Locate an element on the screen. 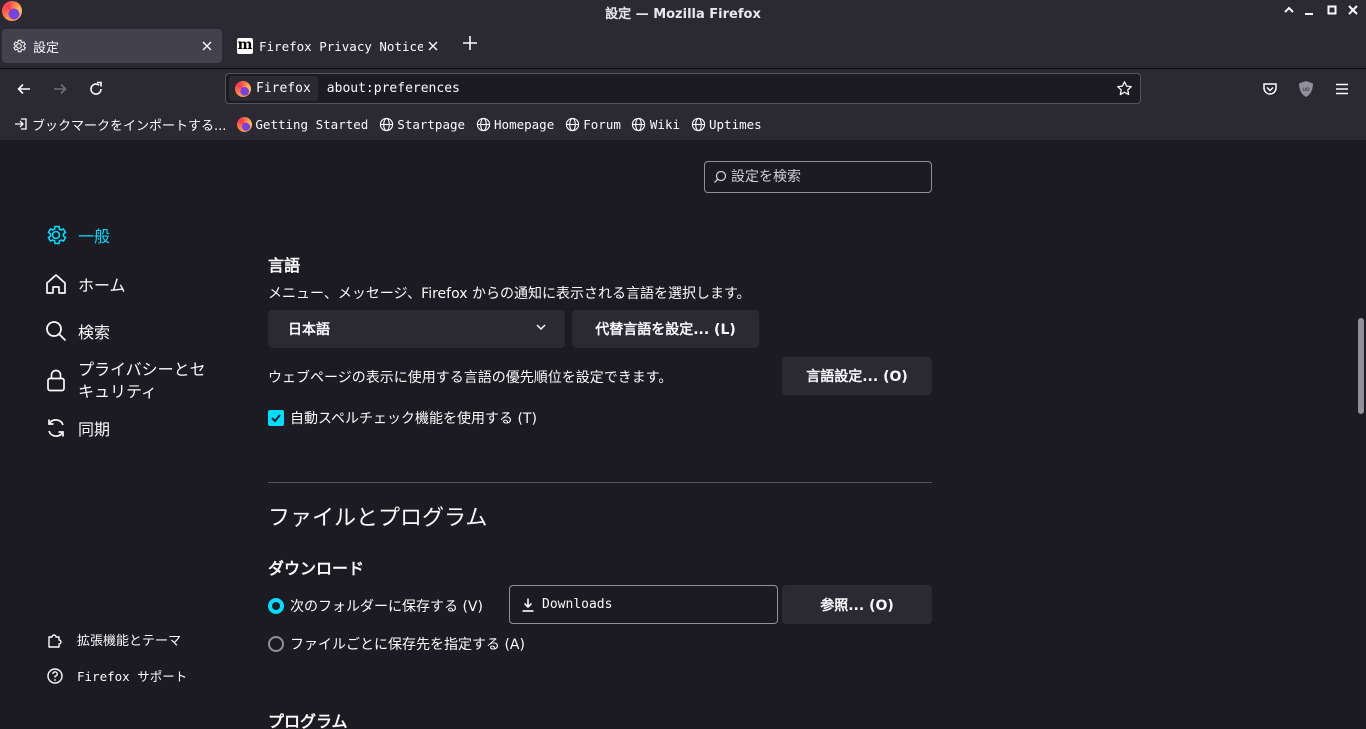  language-select-value: 日本語 is located at coordinates (309, 330).